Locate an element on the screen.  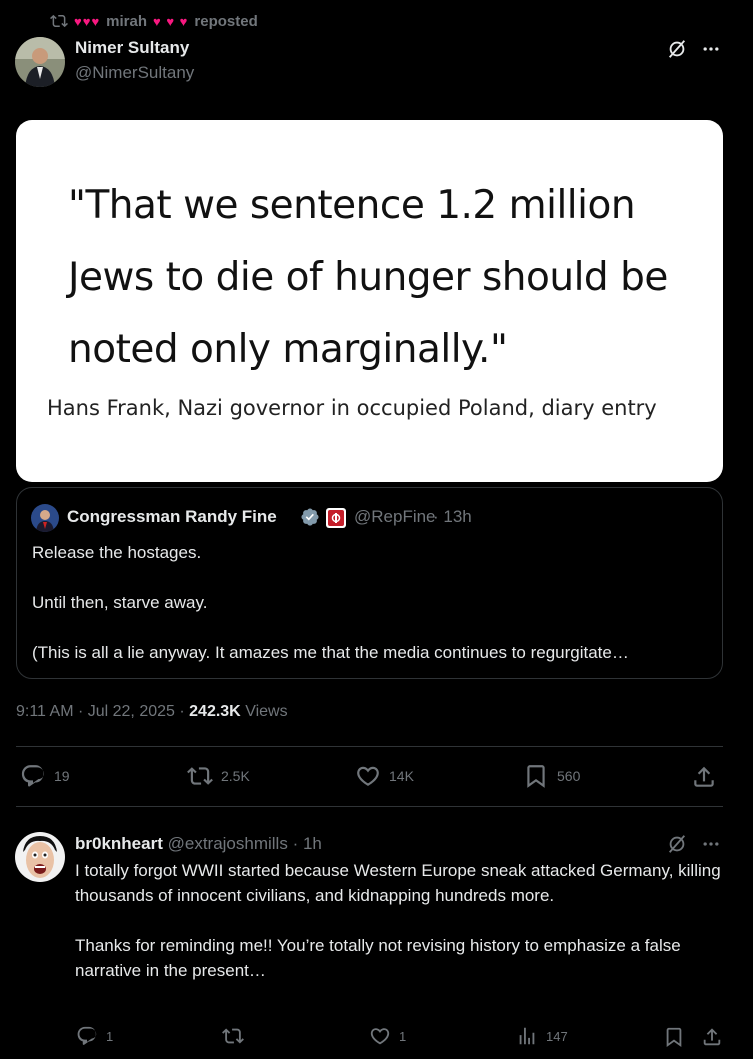
repost-user: mirah is located at coordinates (126, 21).